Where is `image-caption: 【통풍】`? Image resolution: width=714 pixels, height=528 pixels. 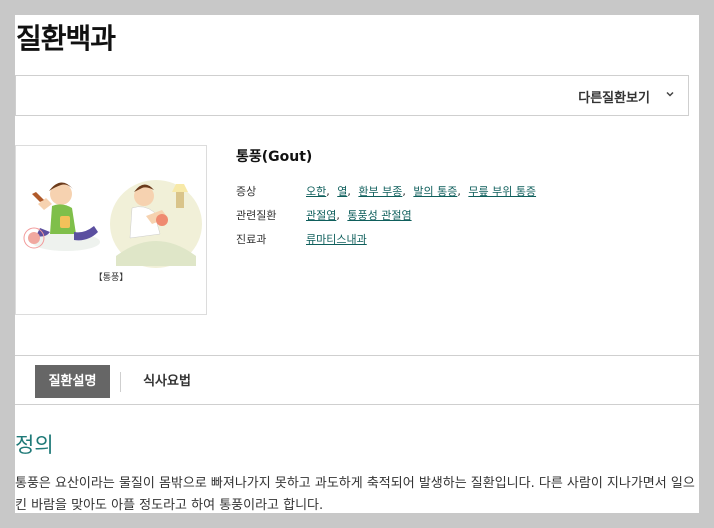
image-caption: 【통풍】 is located at coordinates (111, 277).